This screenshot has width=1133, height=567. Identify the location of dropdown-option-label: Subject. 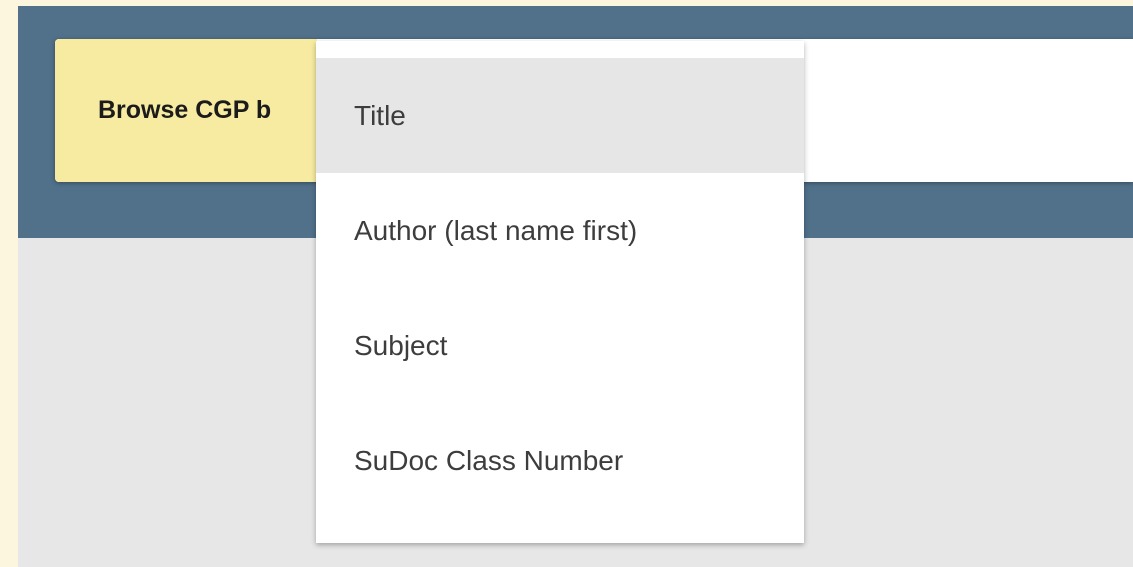
(401, 345).